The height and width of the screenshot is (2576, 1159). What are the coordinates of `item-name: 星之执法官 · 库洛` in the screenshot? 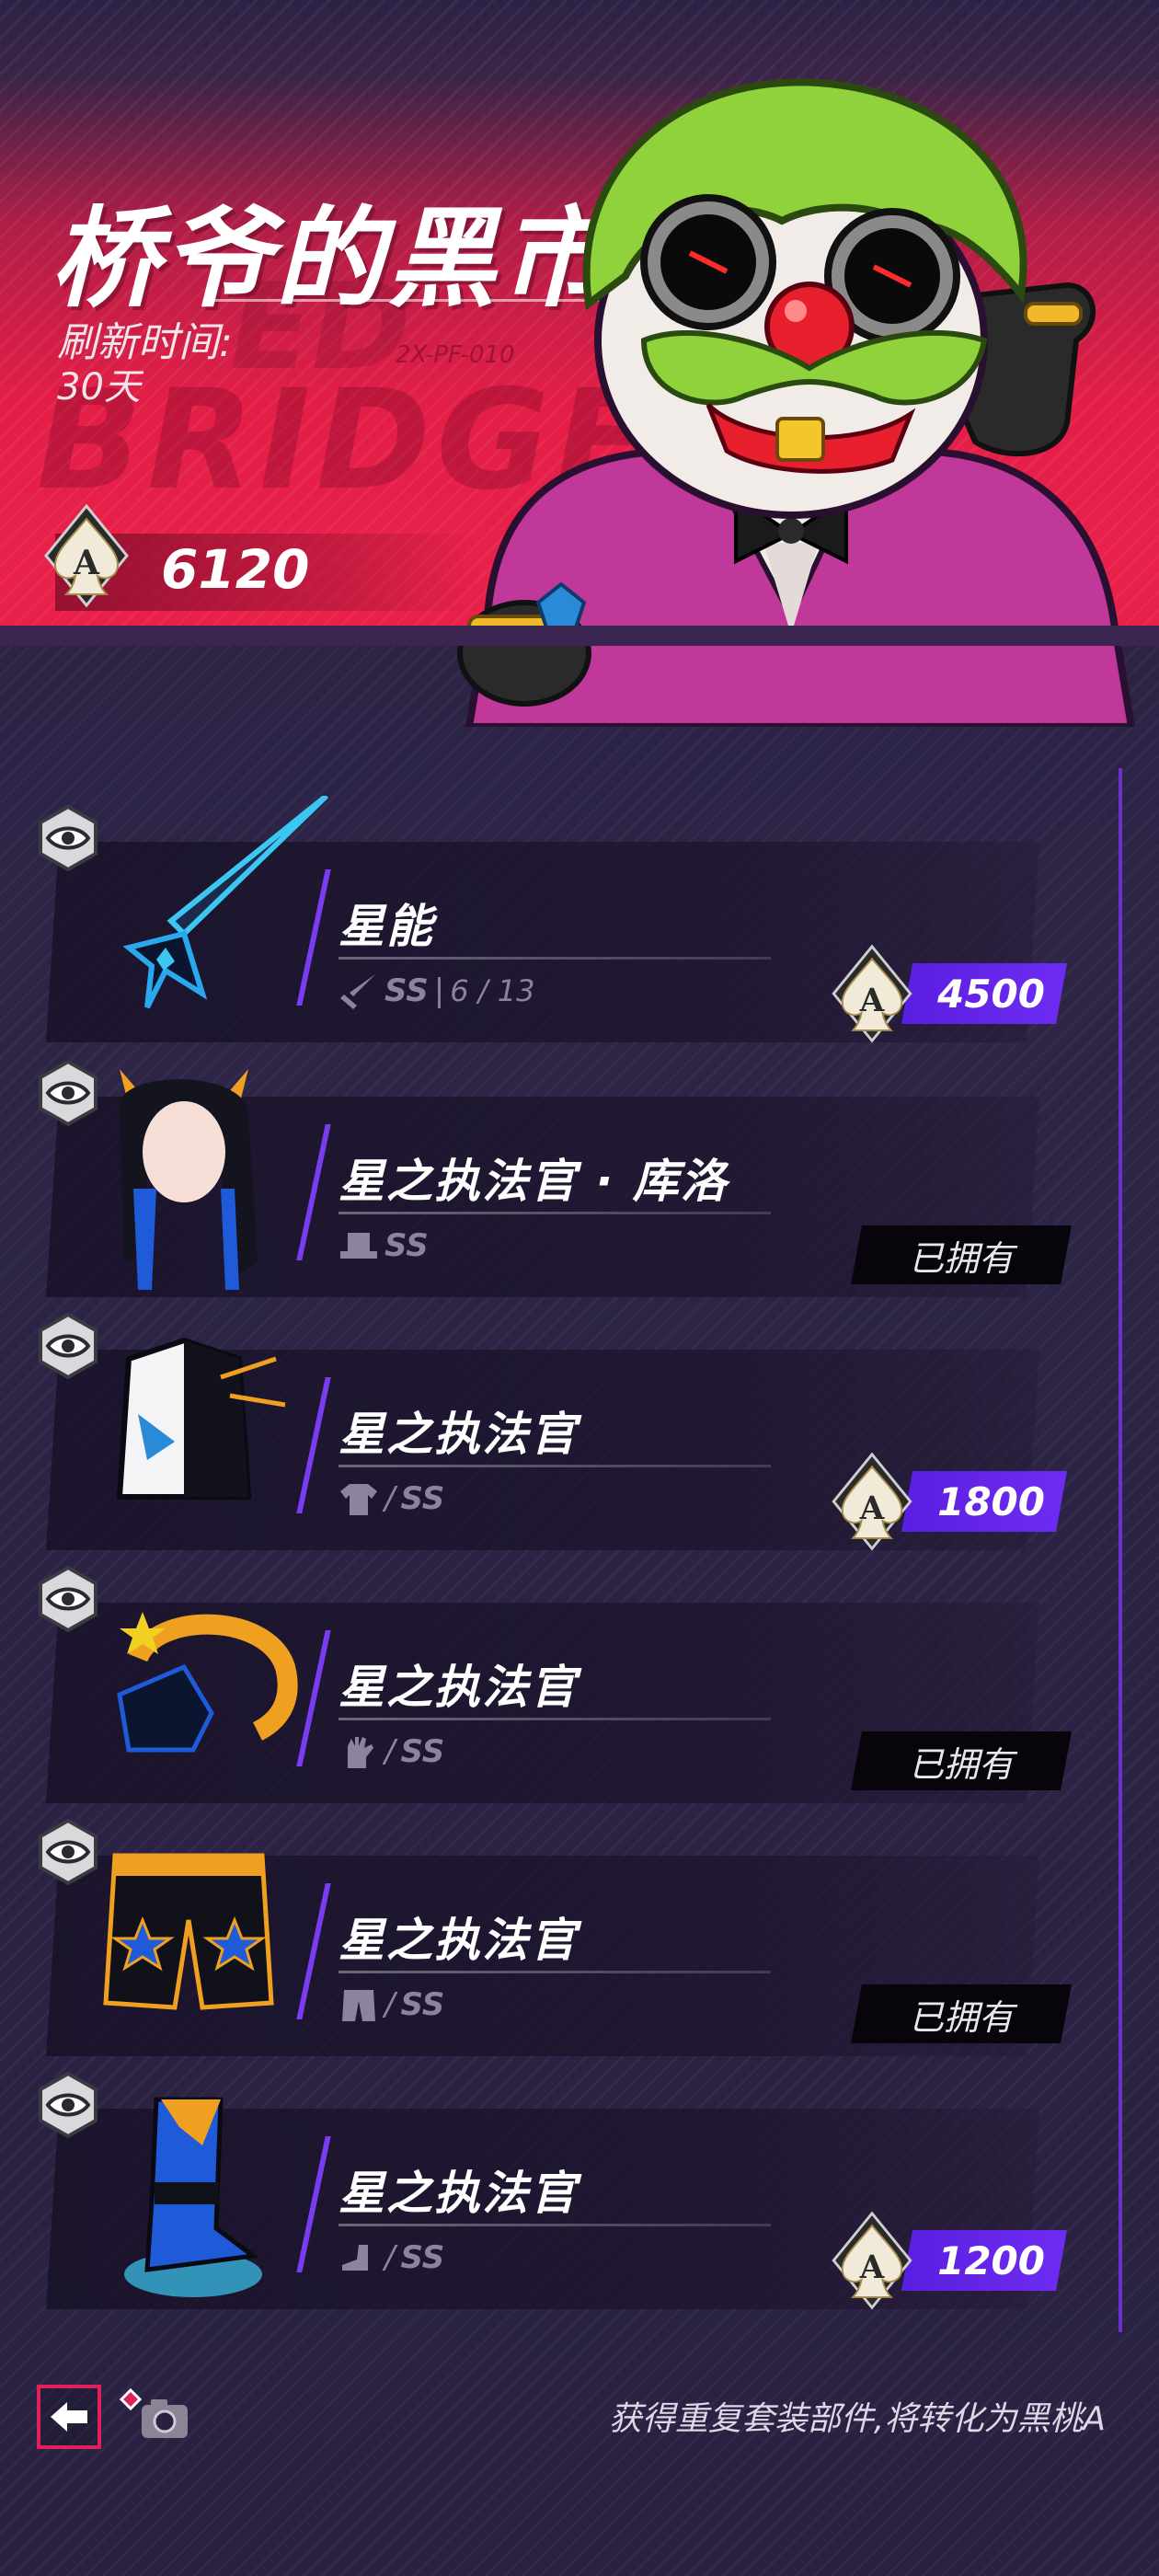 It's located at (534, 1181).